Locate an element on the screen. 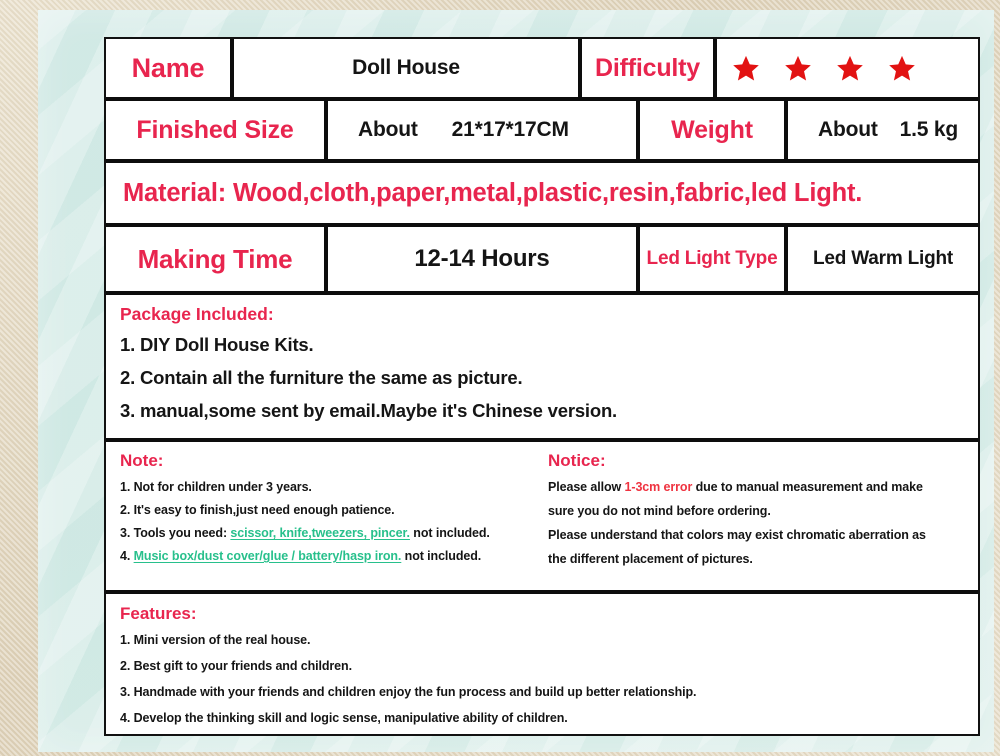 The width and height of the screenshot is (1000, 756). note-item4-suffix: not included. is located at coordinates (441, 556).